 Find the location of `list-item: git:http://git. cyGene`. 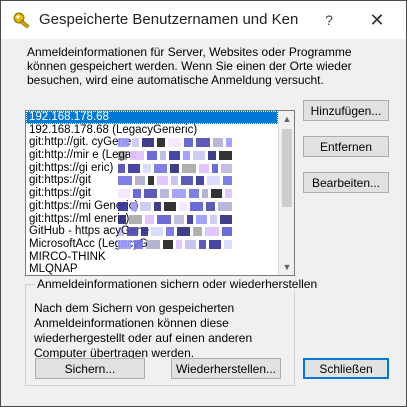

list-item: git:http://git. cyGene is located at coordinates (152, 142).